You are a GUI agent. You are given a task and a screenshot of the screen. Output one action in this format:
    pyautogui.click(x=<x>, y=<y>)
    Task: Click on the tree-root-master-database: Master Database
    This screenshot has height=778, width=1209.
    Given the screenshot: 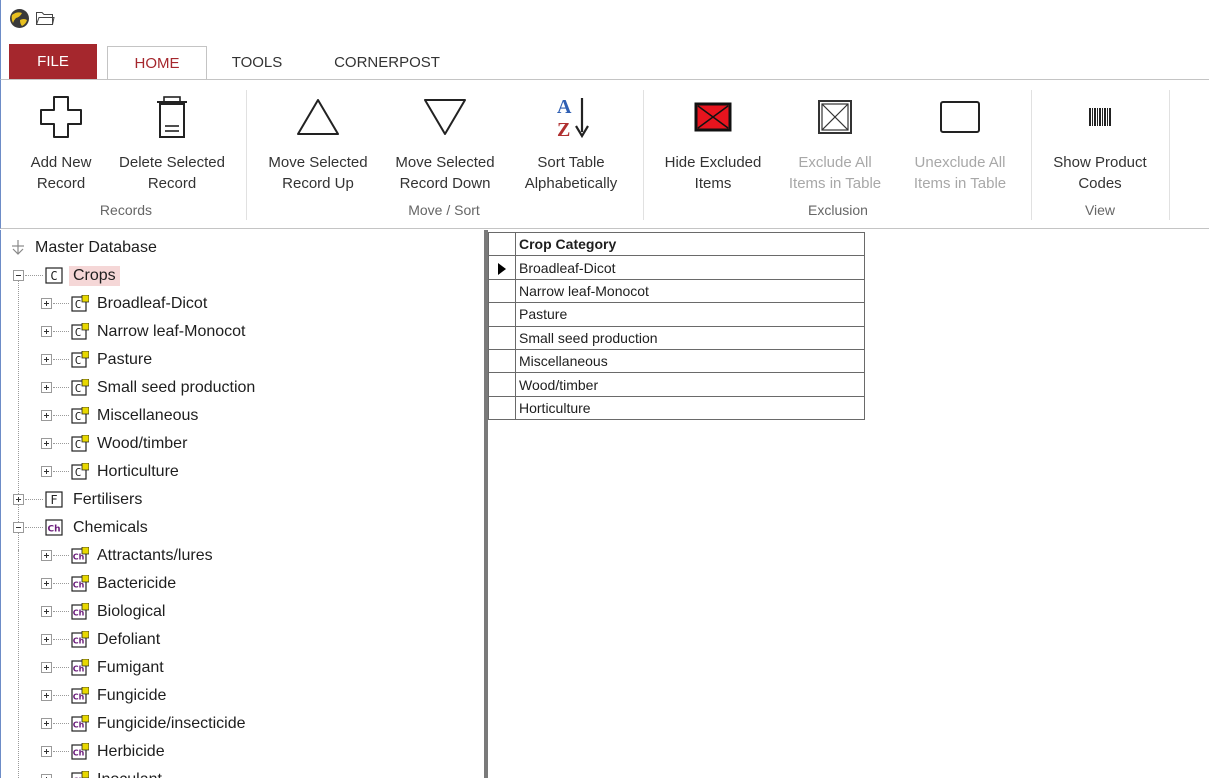 What is the action you would take?
    pyautogui.click(x=241, y=248)
    